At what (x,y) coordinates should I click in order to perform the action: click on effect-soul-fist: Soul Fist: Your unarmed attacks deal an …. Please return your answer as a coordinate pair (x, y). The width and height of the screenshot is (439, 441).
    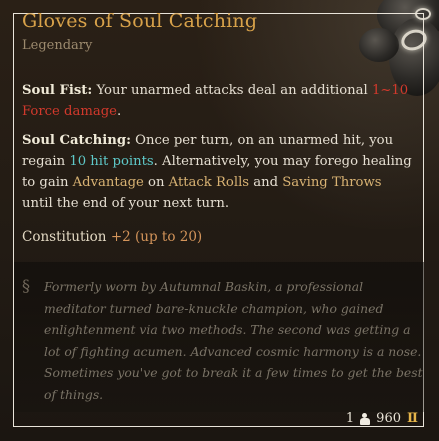
    Looking at the image, I should click on (217, 101).